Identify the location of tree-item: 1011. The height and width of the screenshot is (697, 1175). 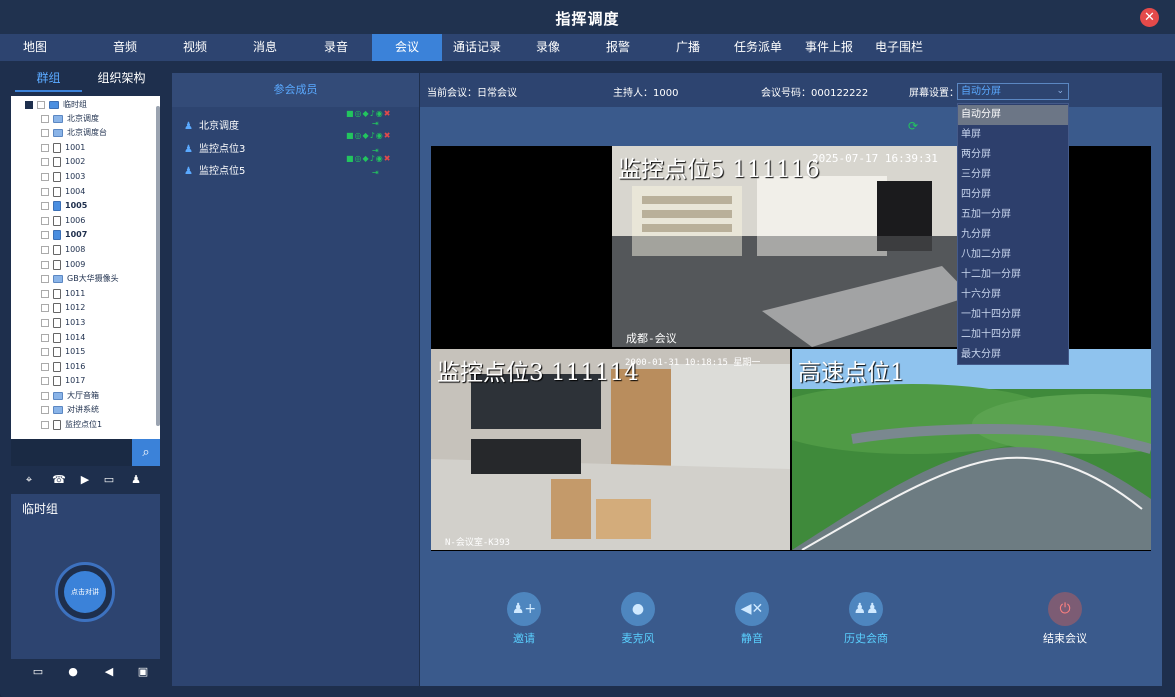
(63, 294).